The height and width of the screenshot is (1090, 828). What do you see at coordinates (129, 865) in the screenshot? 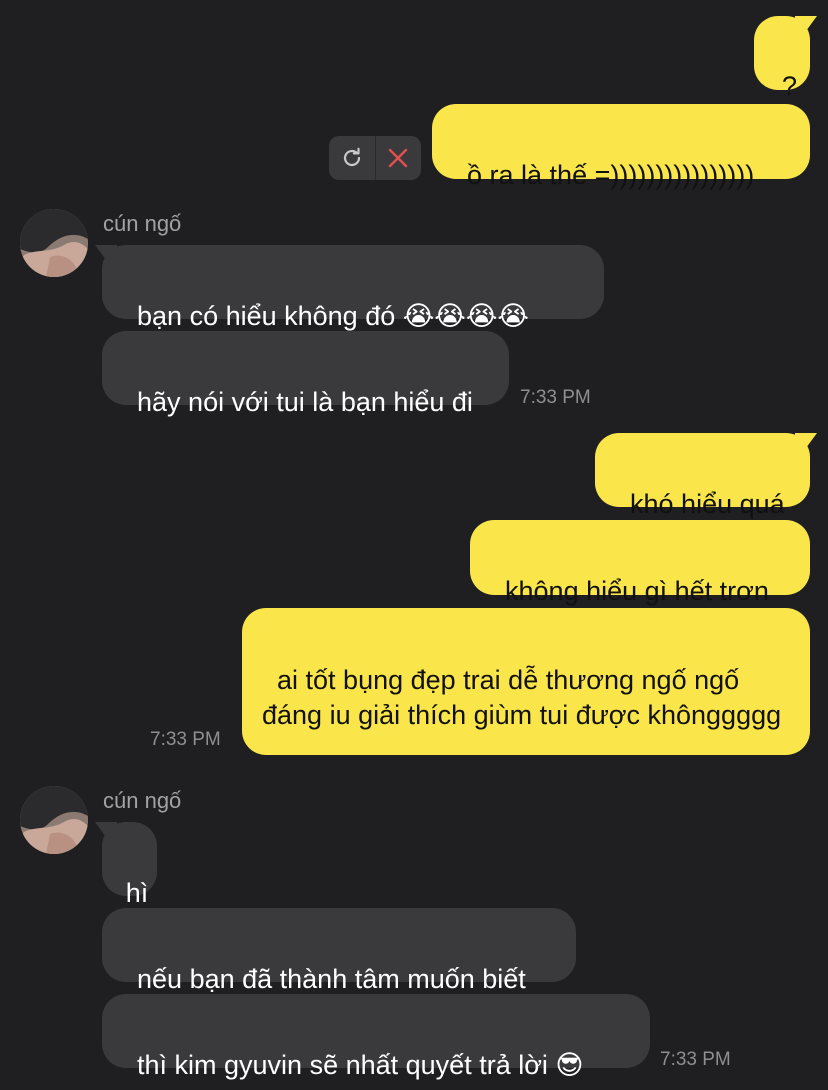
I see `incoming-message-bubble: hì` at bounding box center [129, 865].